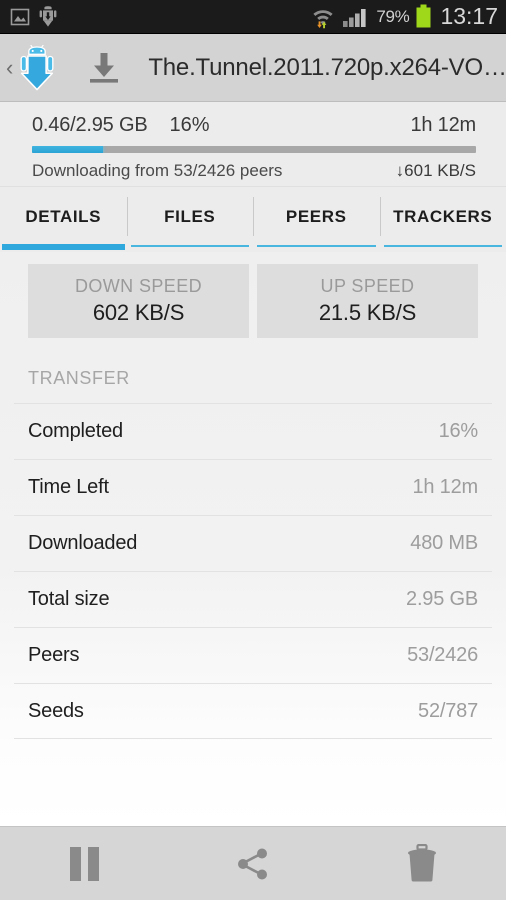 The width and height of the screenshot is (506, 900). I want to click on row-value: 52/787, so click(448, 710).